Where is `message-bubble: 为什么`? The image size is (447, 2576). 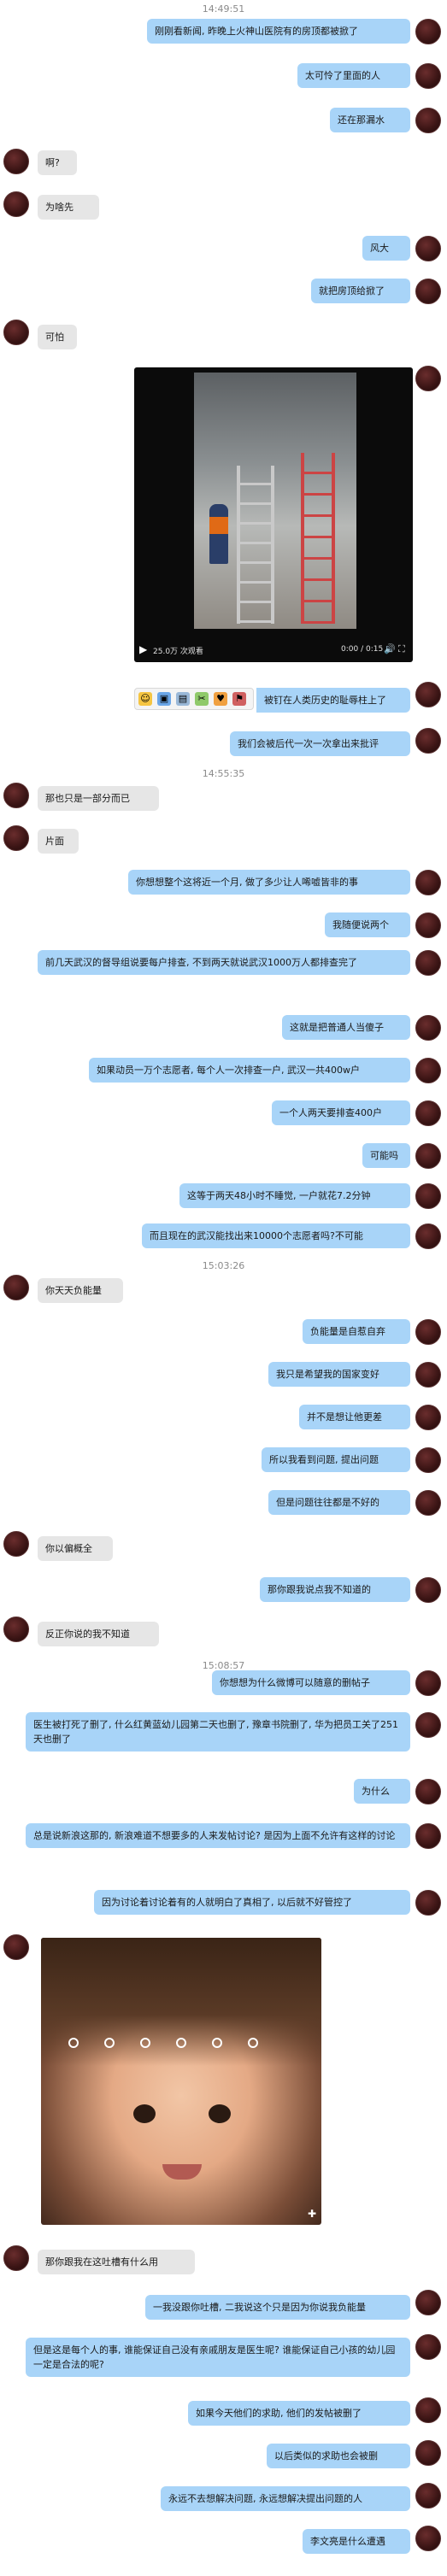 message-bubble: 为什么 is located at coordinates (382, 1792).